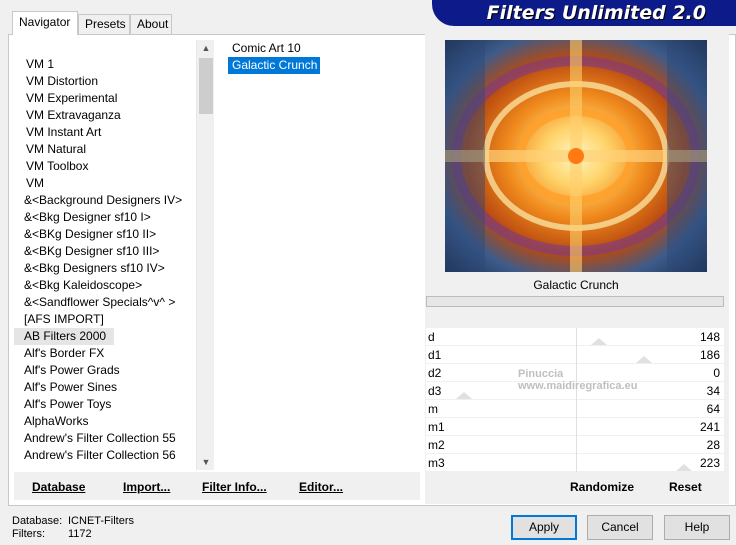  Describe the element at coordinates (45, 23) in the screenshot. I see `tab-navigator: Navigator` at that location.